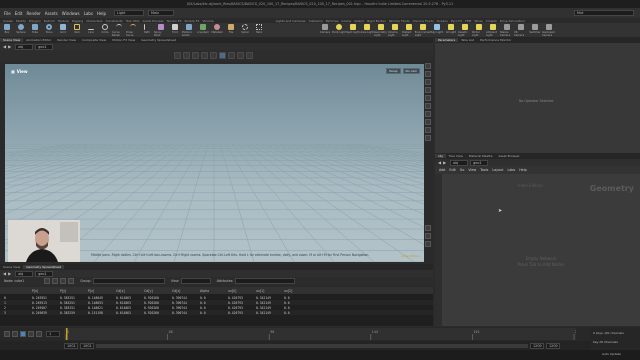  I want to click on lighting-icon, so click(428, 82).